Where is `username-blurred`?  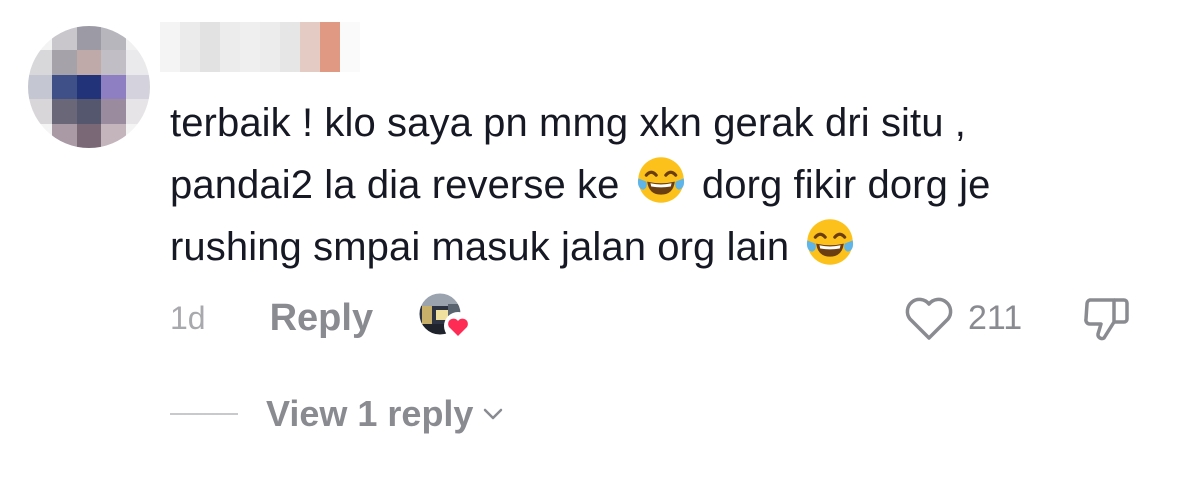
username-blurred is located at coordinates (260, 47).